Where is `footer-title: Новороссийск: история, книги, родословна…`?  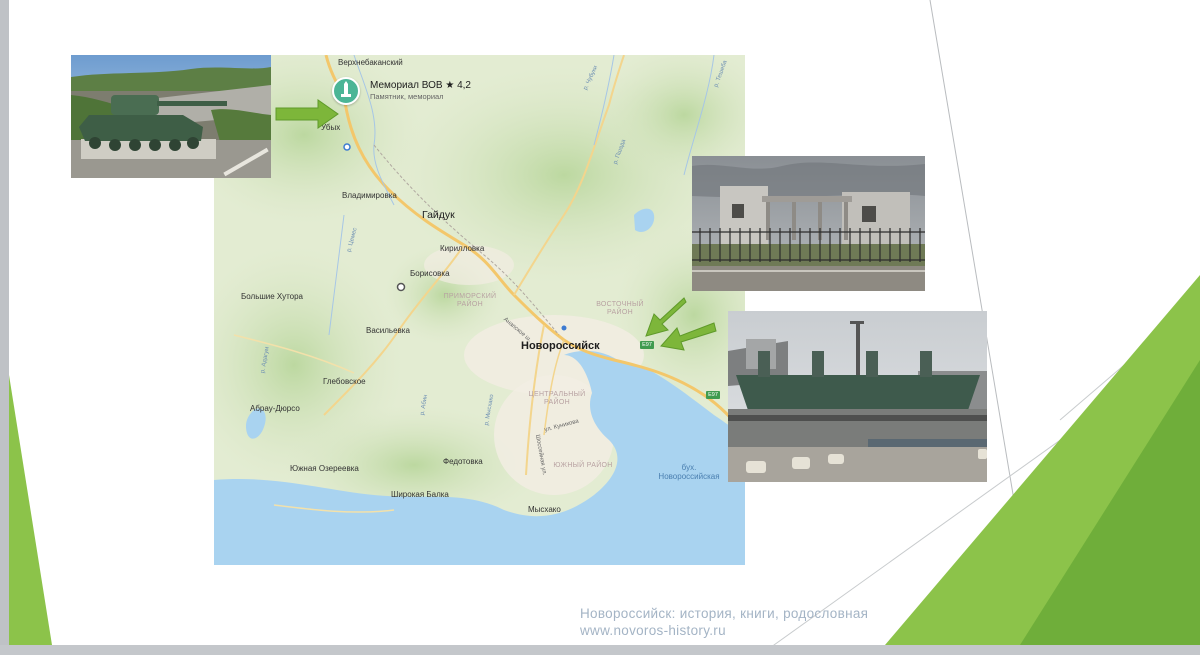
footer-title: Новороссийск: история, книги, родословна… is located at coordinates (724, 613).